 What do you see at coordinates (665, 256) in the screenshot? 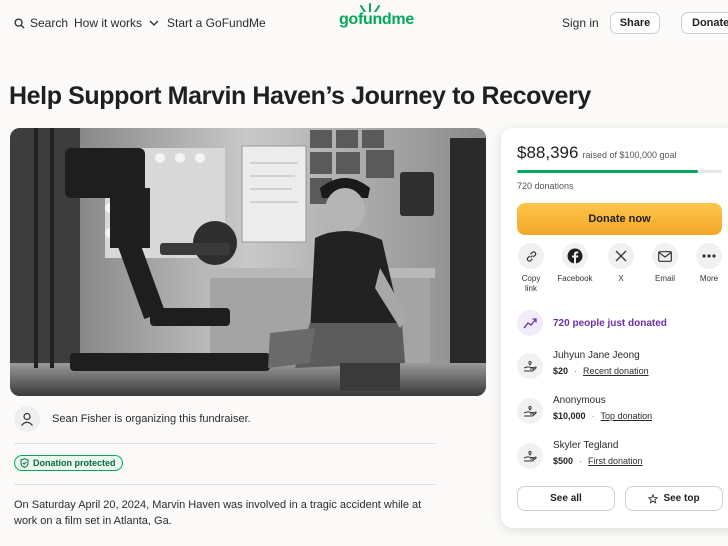
I see `email-icon` at bounding box center [665, 256].